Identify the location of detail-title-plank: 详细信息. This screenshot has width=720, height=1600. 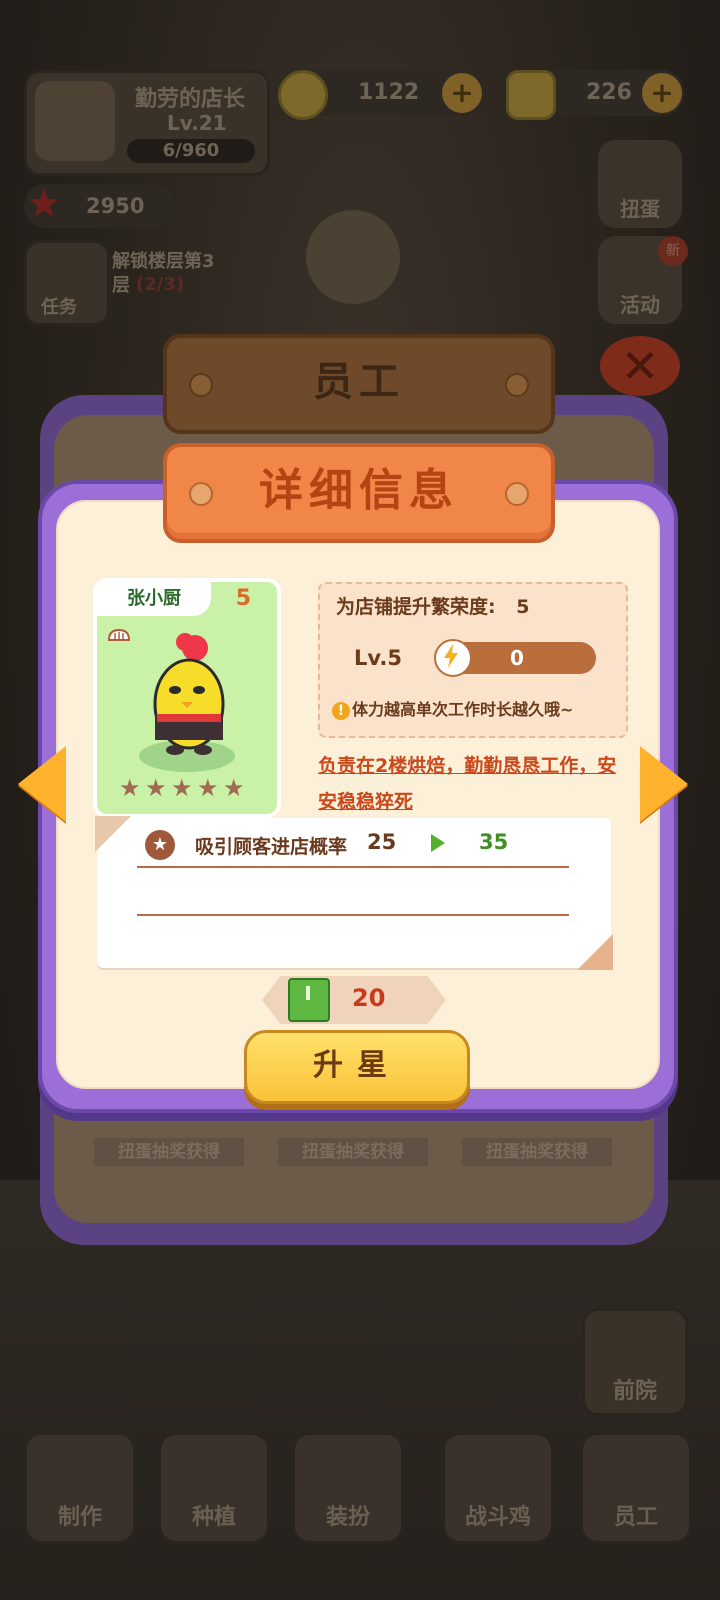
(359, 493).